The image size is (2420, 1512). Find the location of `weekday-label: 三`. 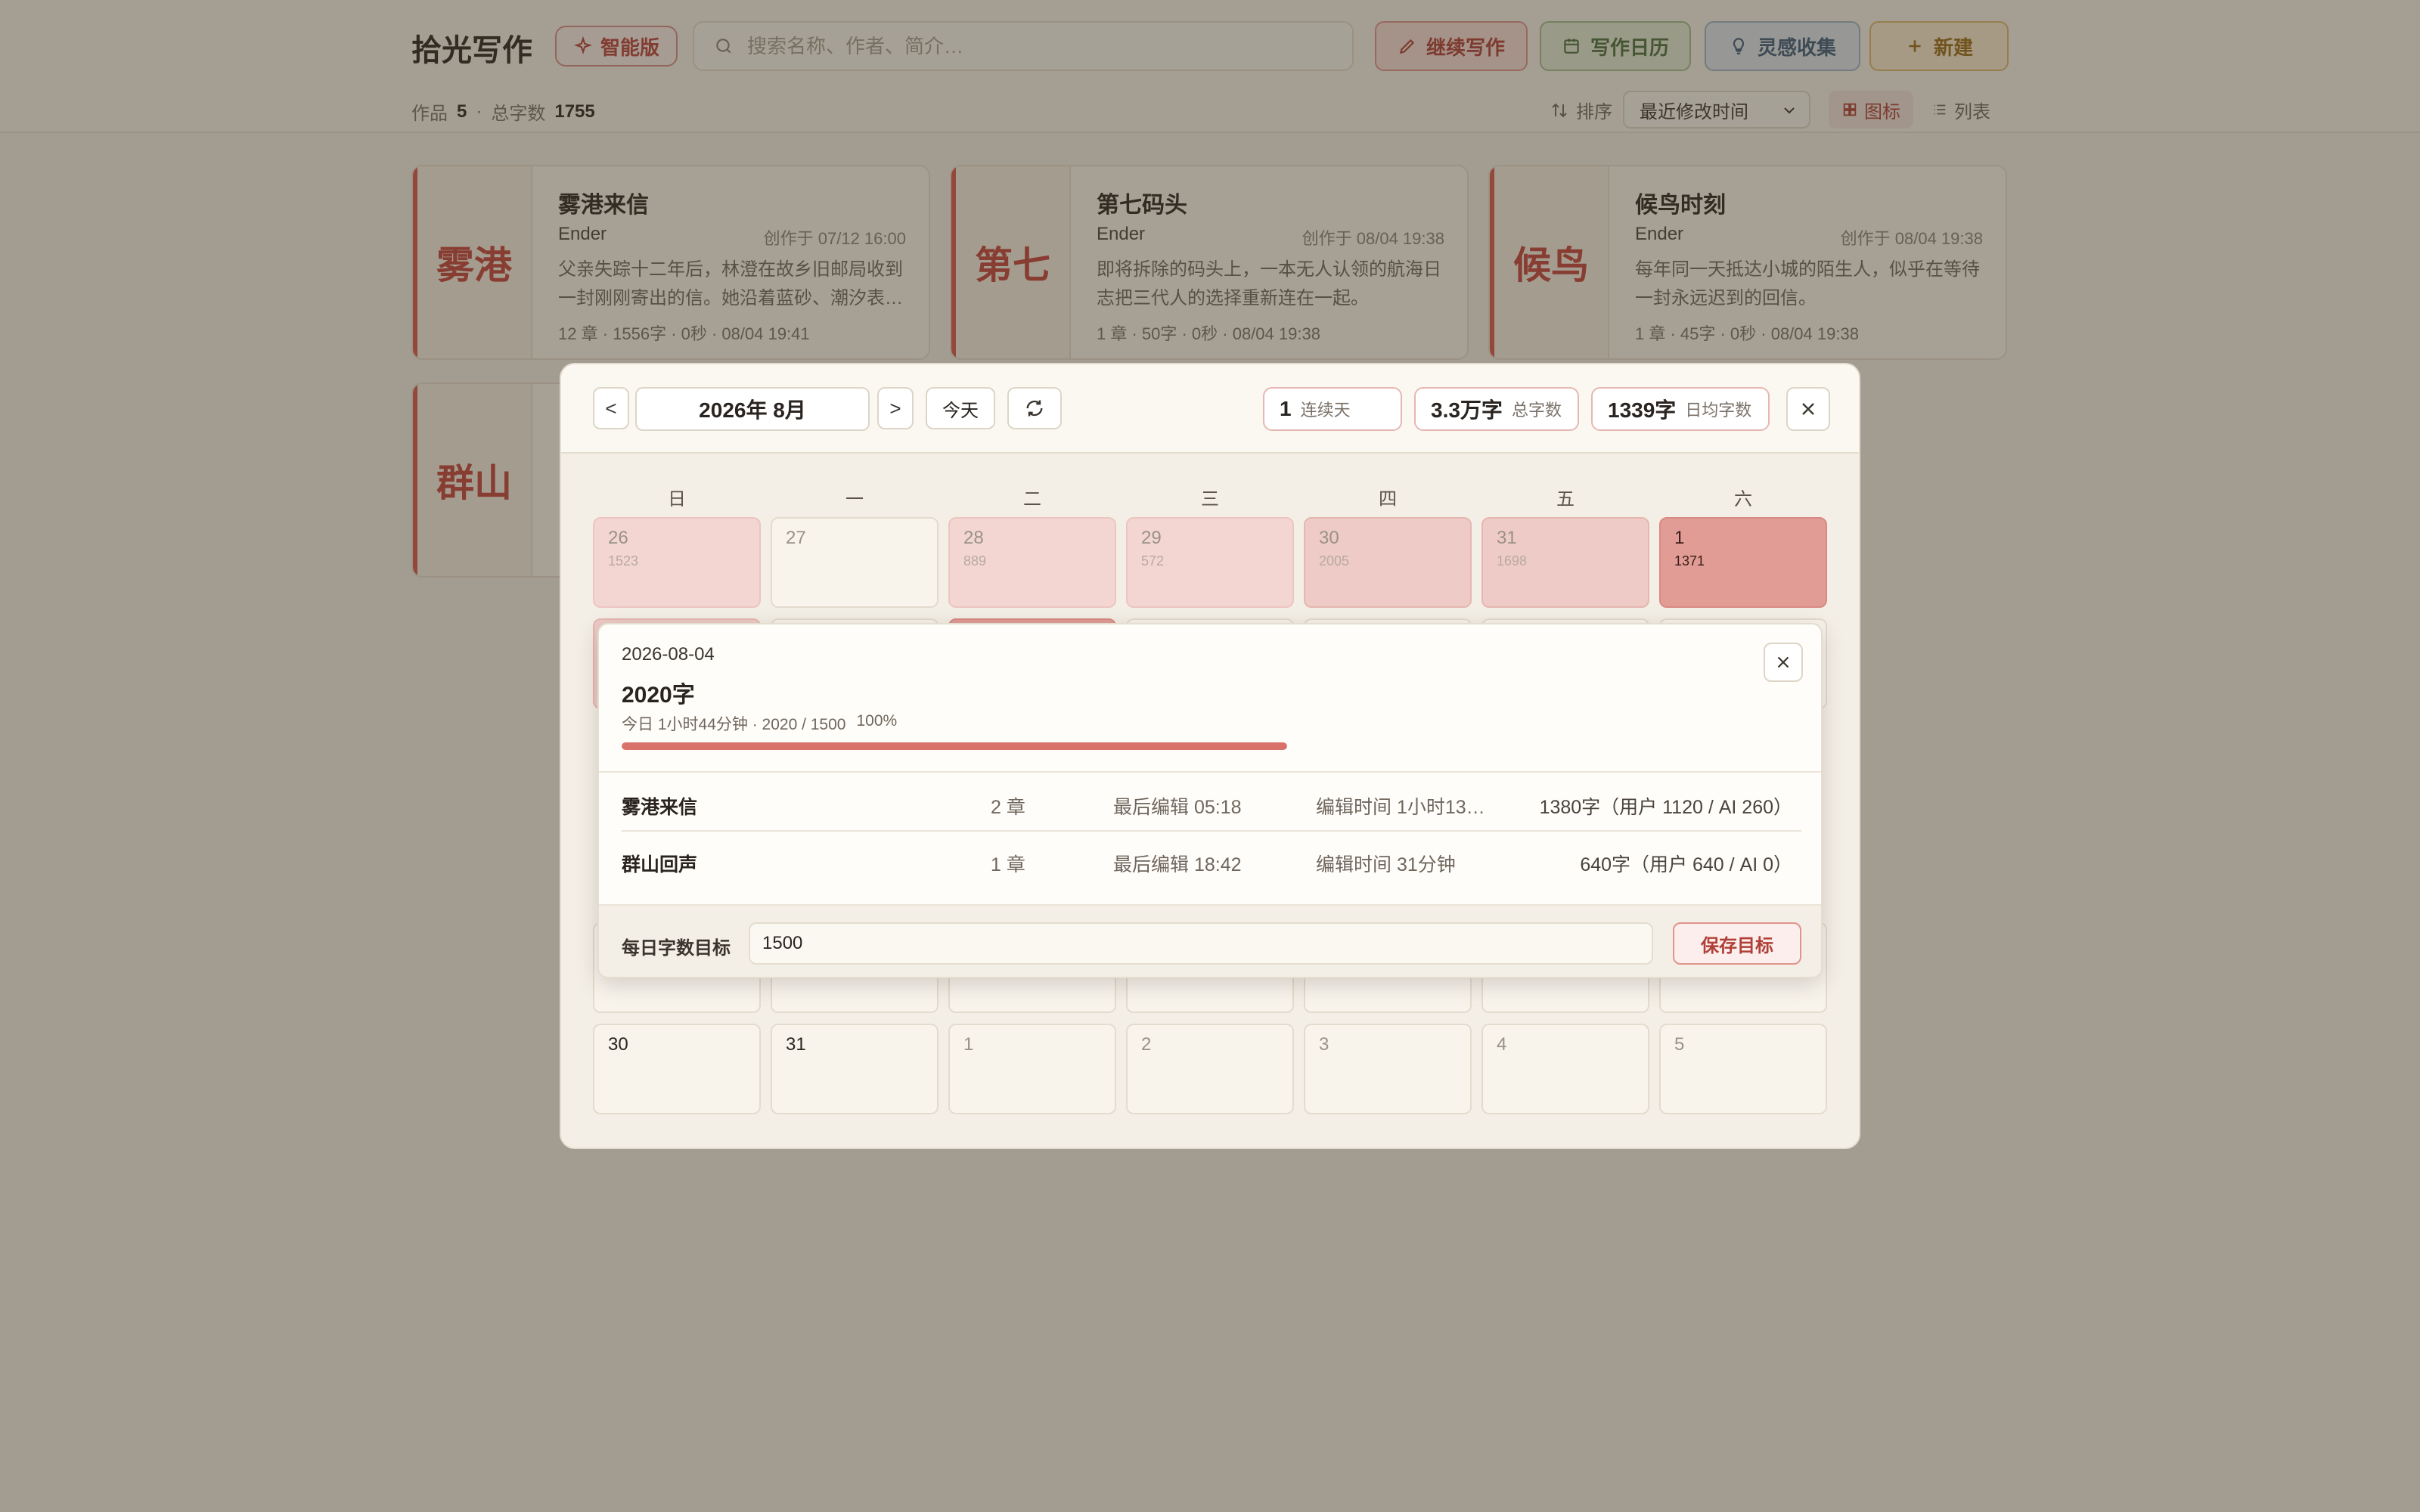

weekday-label: 三 is located at coordinates (1210, 500).